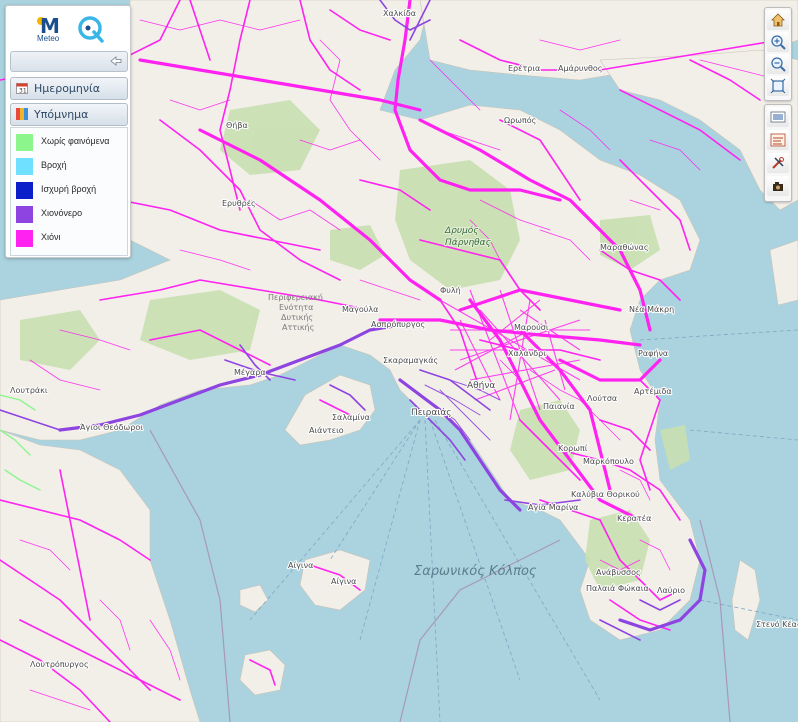 The width and height of the screenshot is (798, 722). What do you see at coordinates (553, 507) in the screenshot?
I see `label-agia-marina: Αγία Μαρίνα` at bounding box center [553, 507].